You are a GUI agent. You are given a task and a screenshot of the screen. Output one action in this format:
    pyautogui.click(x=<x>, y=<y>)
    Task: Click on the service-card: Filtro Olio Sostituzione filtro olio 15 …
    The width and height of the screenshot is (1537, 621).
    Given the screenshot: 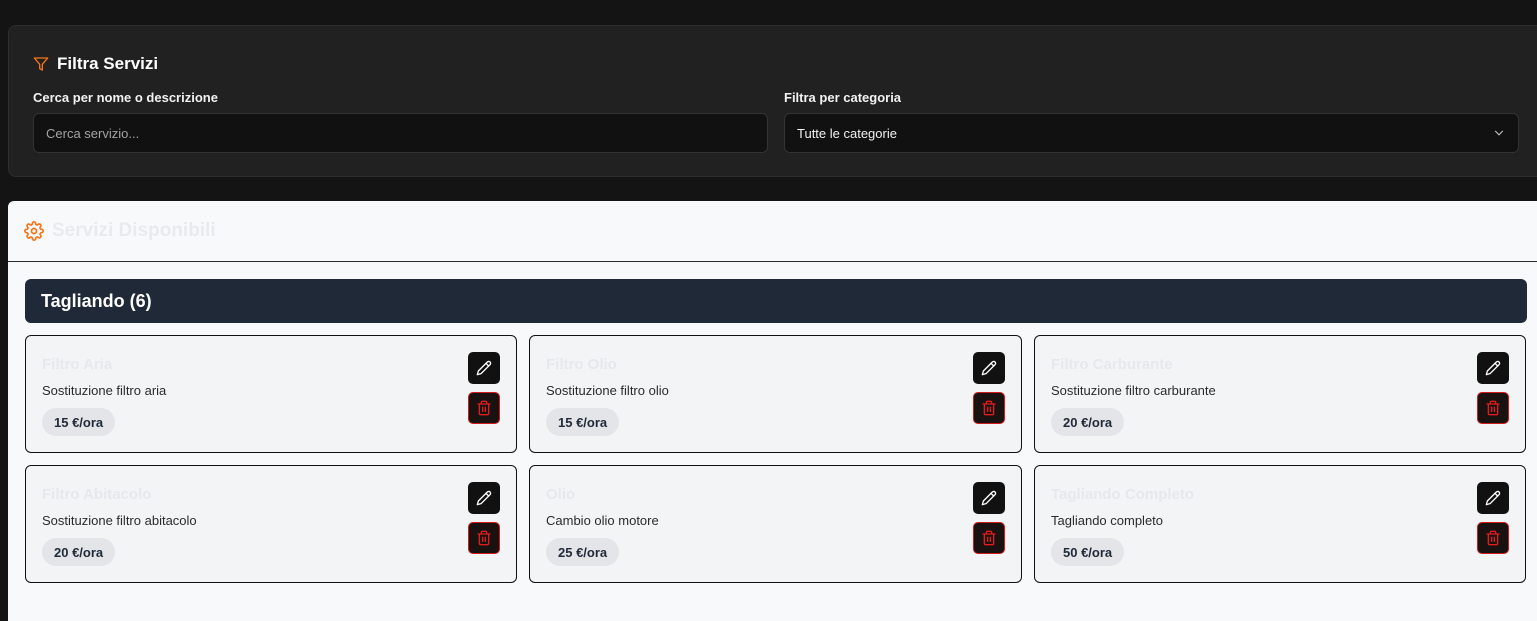 What is the action you would take?
    pyautogui.click(x=775, y=394)
    